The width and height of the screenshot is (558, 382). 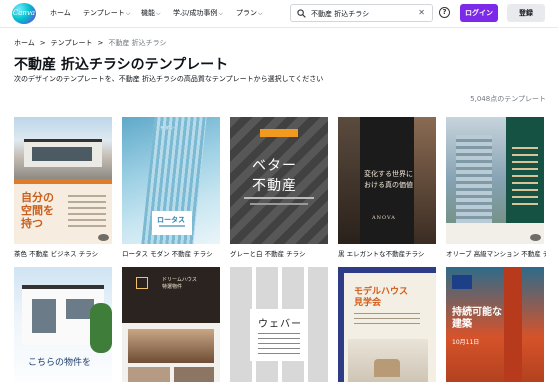 I want to click on template-card: 自分の 空間を 持つ 茶色 不動産 ビジネス チラシ, so click(x=63, y=189).